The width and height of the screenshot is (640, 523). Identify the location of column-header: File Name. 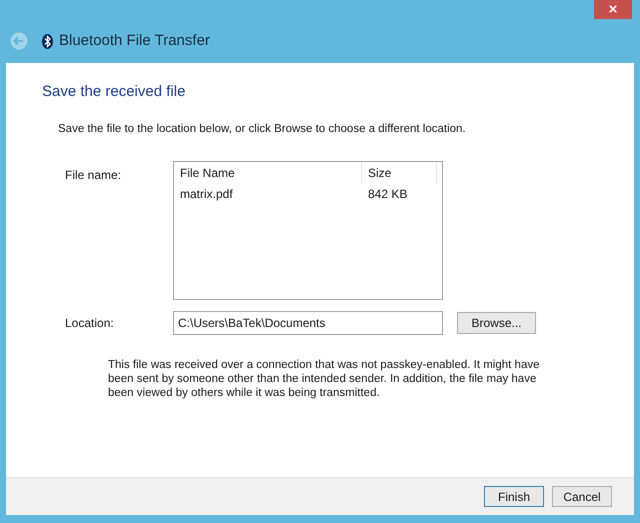
(268, 173).